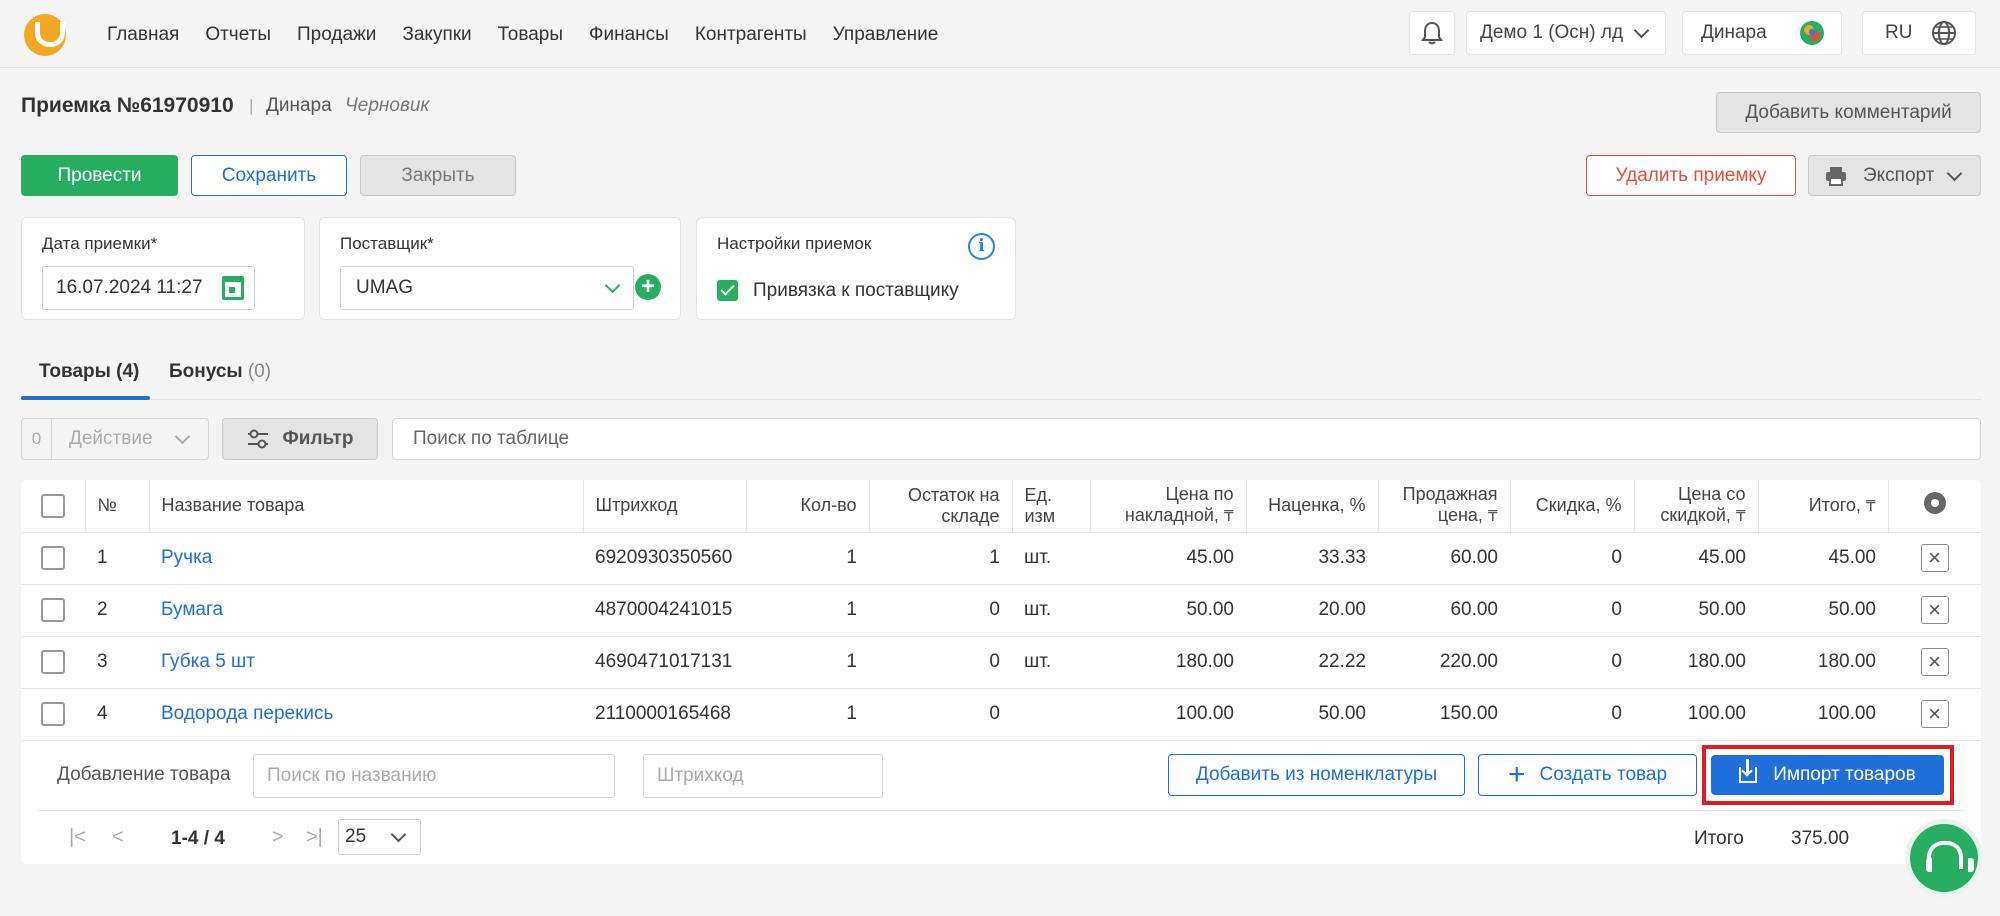 Image resolution: width=2000 pixels, height=916 pixels. I want to click on prev-page-icon: <, so click(118, 837).